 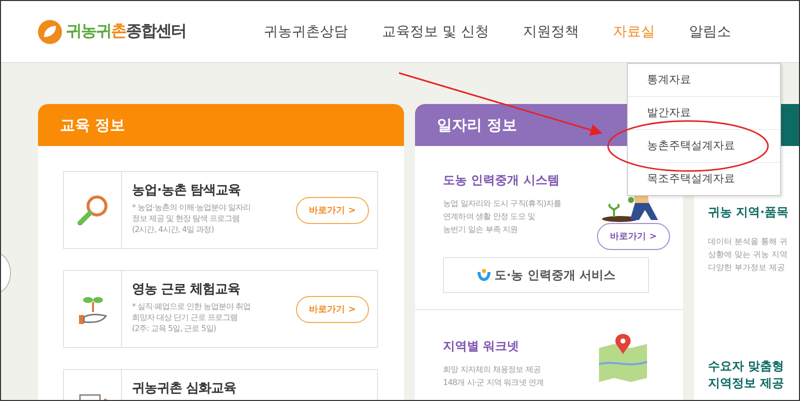 I want to click on program-description: * 실직·폐업으로 인한 농업분야 취업 희망자 대상 단기 근로 프로그램 (2주: 교육 5일, 근로 5일), so click(x=191, y=317).